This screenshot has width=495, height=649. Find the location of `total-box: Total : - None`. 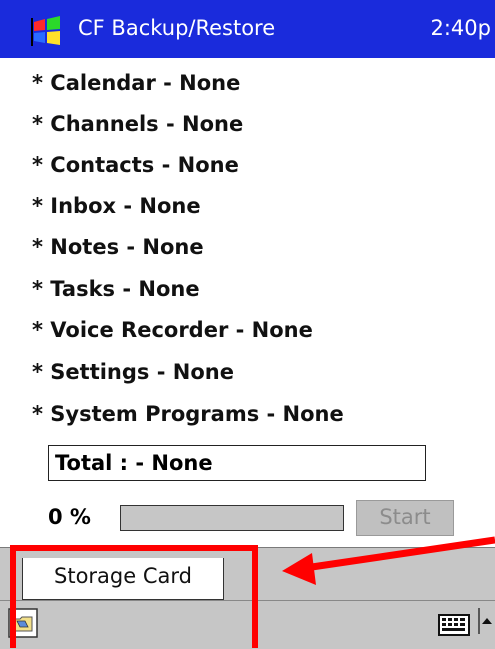

total-box: Total : - None is located at coordinates (237, 463).